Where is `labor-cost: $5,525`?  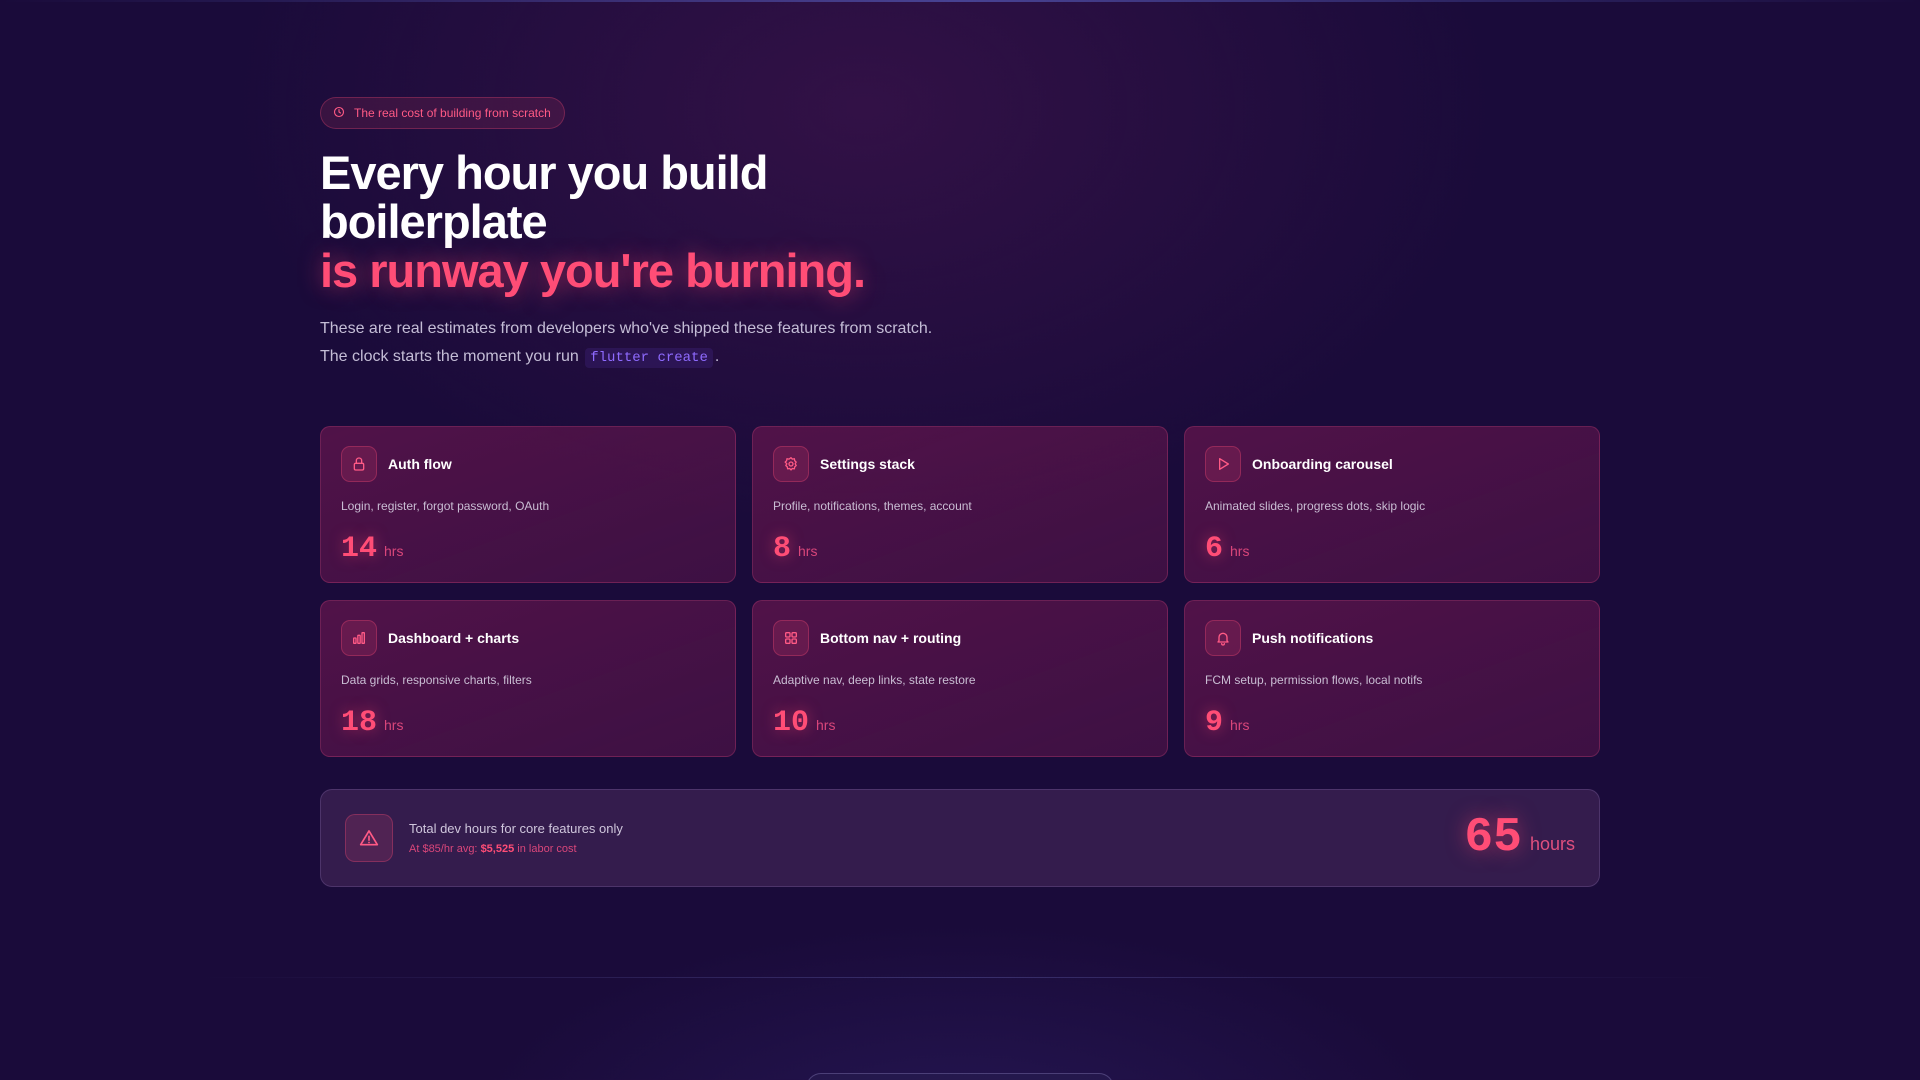
labor-cost: $5,525 is located at coordinates (497, 849).